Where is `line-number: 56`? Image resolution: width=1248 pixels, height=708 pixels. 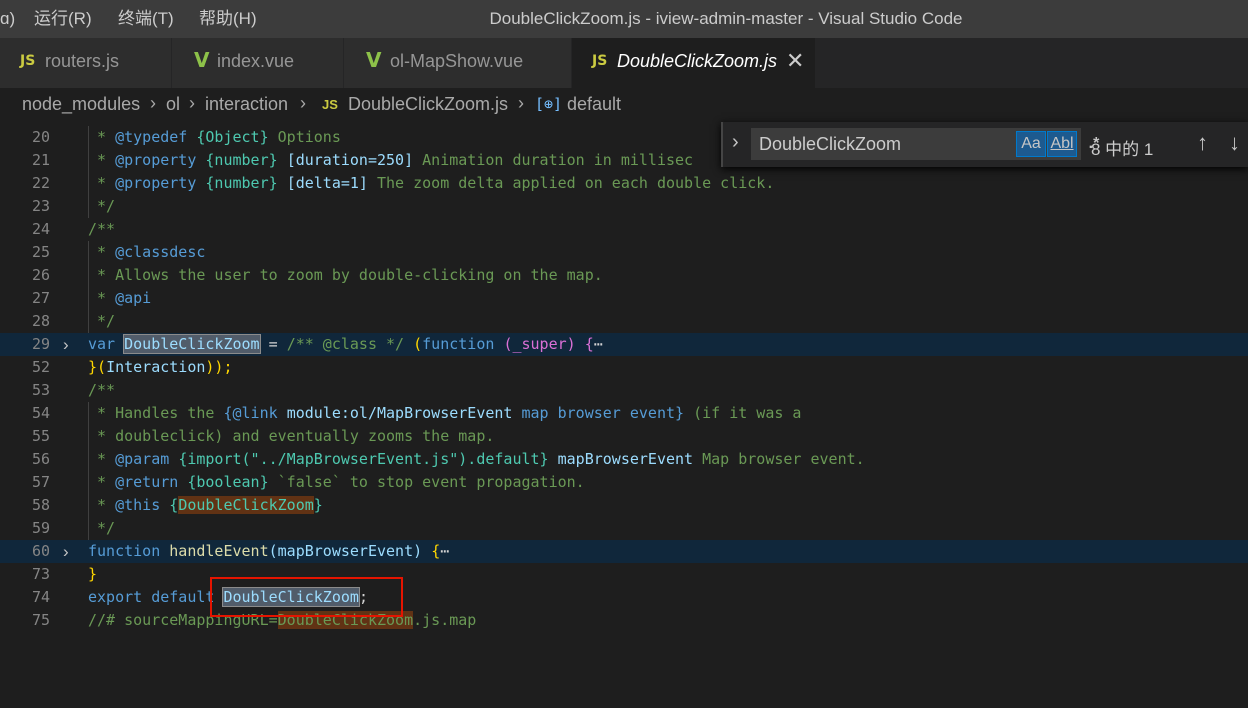 line-number: 56 is located at coordinates (40, 459).